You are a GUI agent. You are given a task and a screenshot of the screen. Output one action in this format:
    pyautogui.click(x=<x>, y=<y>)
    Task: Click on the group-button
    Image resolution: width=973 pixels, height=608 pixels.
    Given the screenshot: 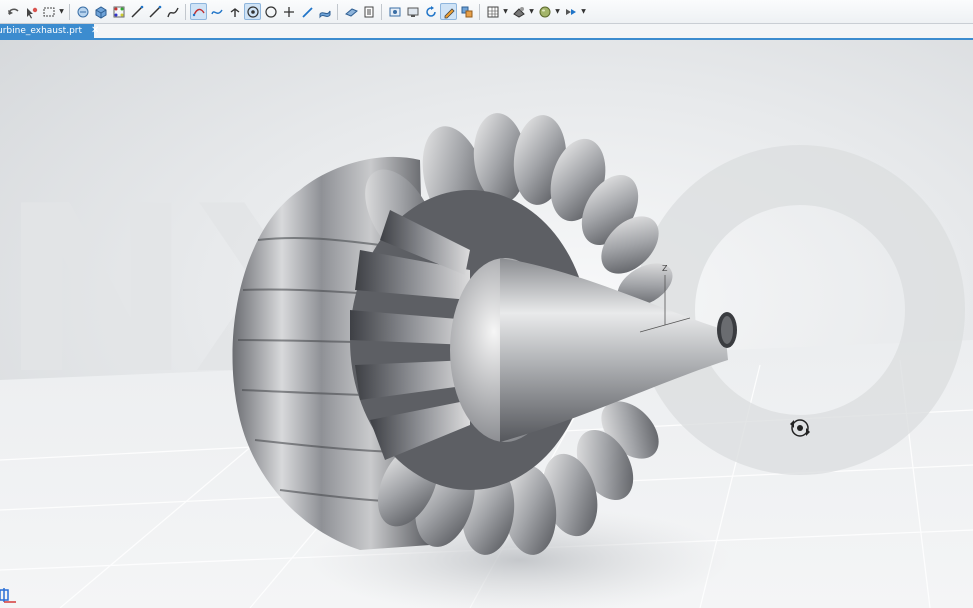 What is the action you would take?
    pyautogui.click(x=466, y=11)
    